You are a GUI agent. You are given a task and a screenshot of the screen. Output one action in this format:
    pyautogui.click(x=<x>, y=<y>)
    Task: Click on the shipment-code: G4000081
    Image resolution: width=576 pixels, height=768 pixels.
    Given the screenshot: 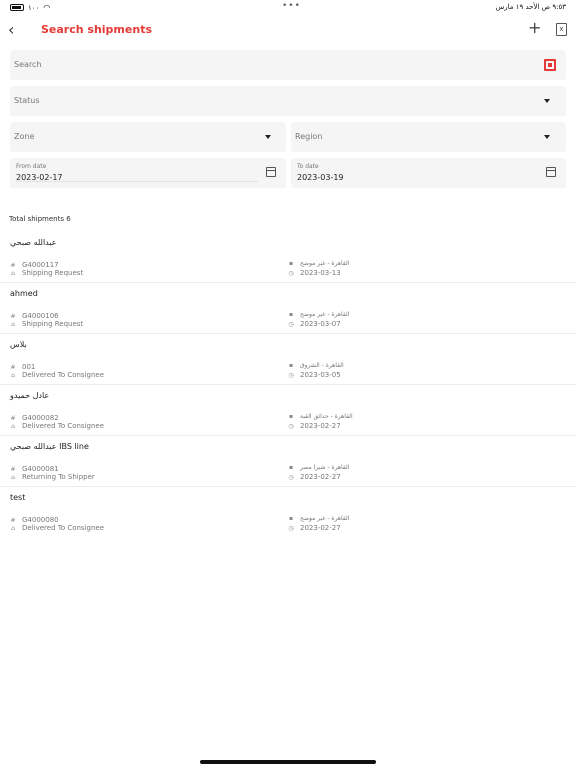 What is the action you would take?
    pyautogui.click(x=40, y=469)
    